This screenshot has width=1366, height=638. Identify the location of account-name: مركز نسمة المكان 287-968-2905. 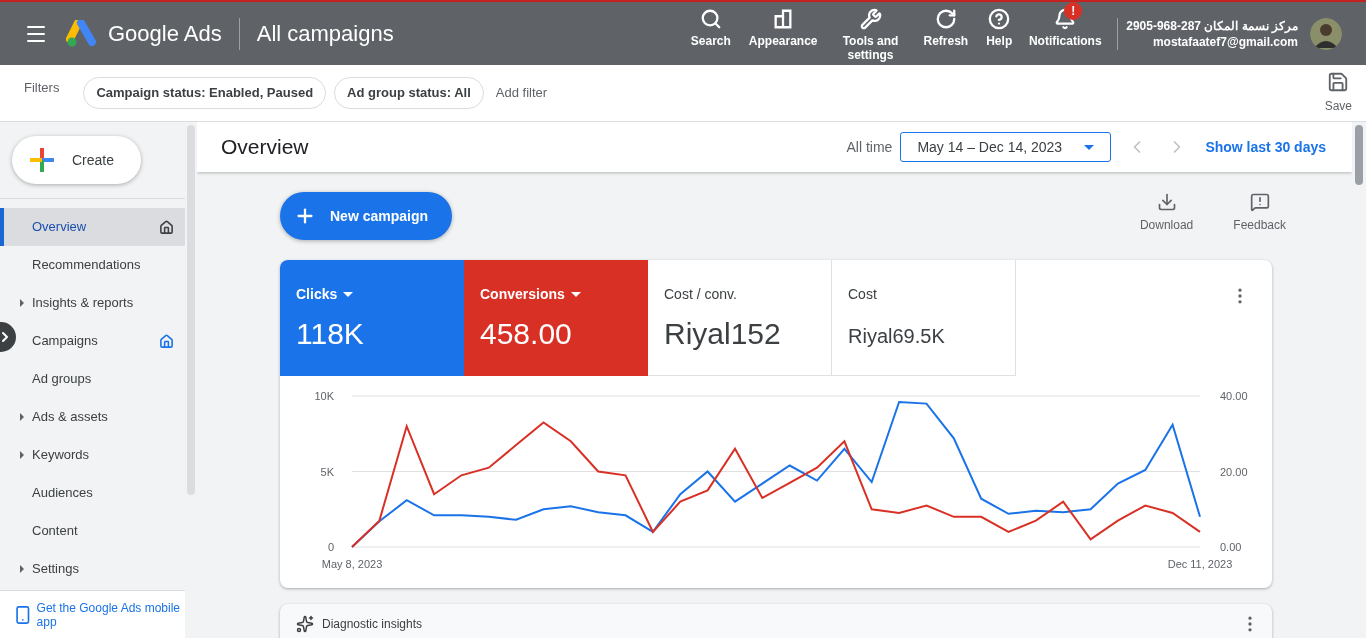
(1212, 25).